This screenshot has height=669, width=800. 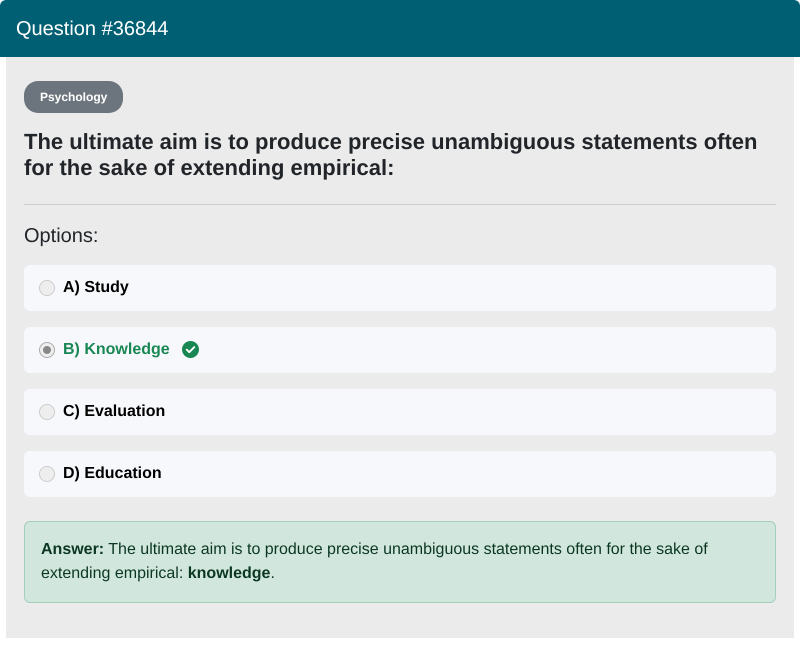 I want to click on option-label: D) Education, so click(x=112, y=474).